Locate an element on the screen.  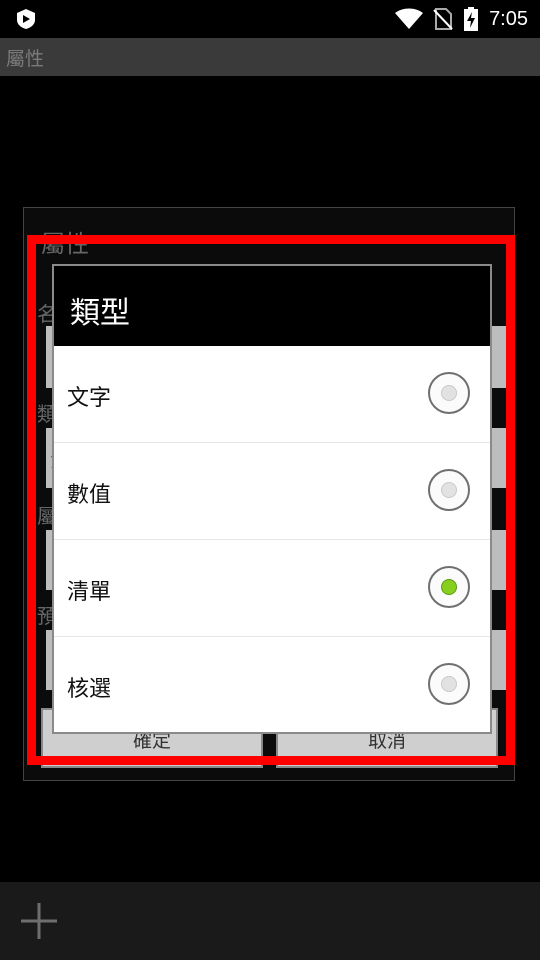
type-option-number: 數值 is located at coordinates (272, 491).